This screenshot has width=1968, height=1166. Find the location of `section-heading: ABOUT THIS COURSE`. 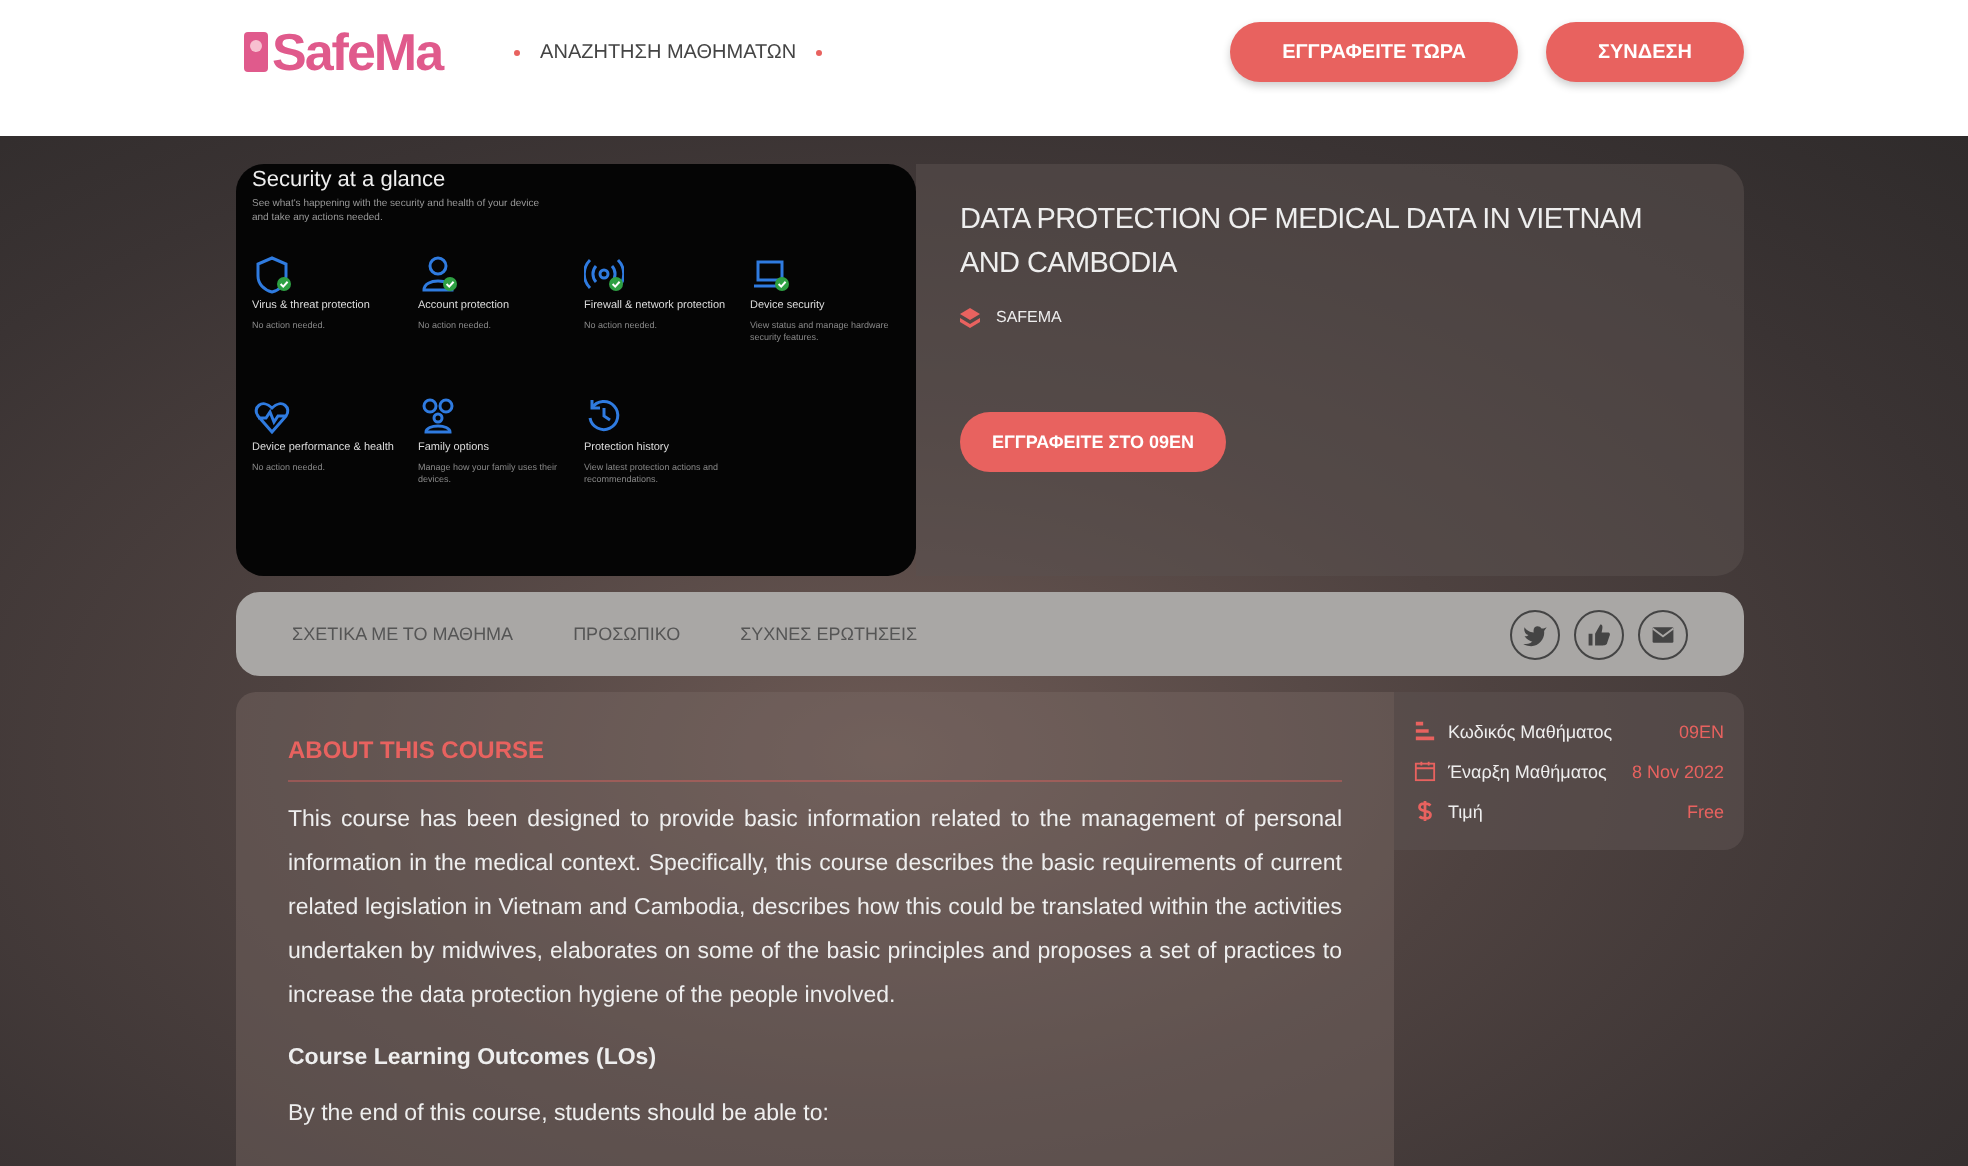

section-heading: ABOUT THIS COURSE is located at coordinates (815, 759).